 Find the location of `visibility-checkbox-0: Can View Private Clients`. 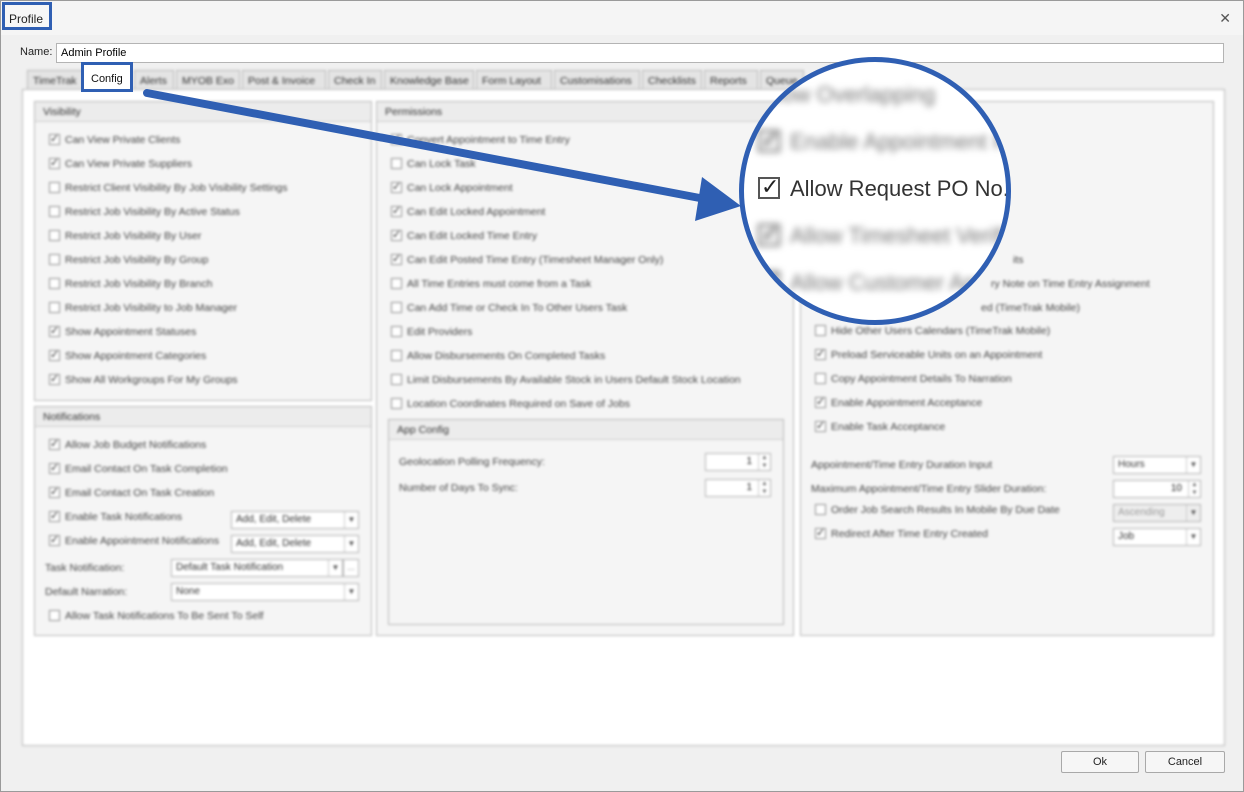

visibility-checkbox-0: Can View Private Clients is located at coordinates (114, 141).